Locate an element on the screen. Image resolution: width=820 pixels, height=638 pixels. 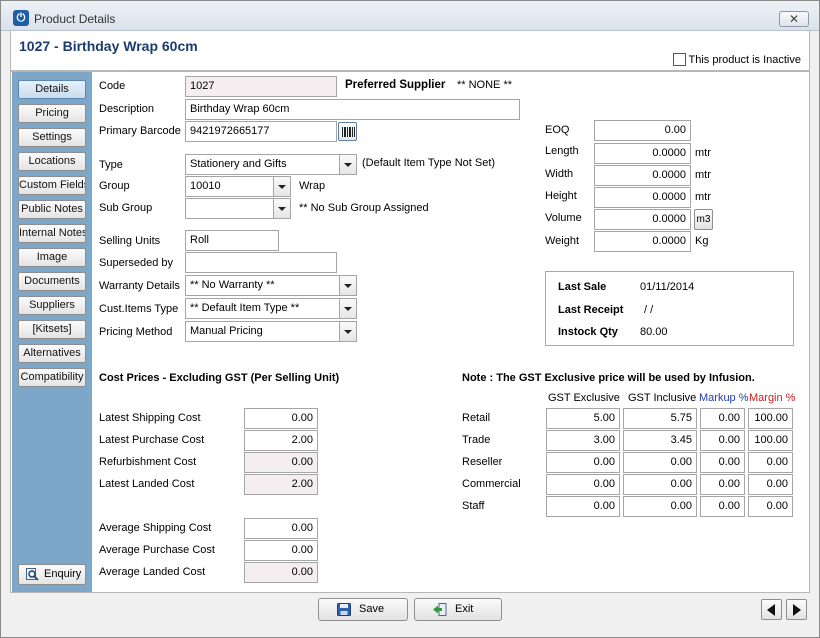
exit-button: Exit is located at coordinates (458, 609).